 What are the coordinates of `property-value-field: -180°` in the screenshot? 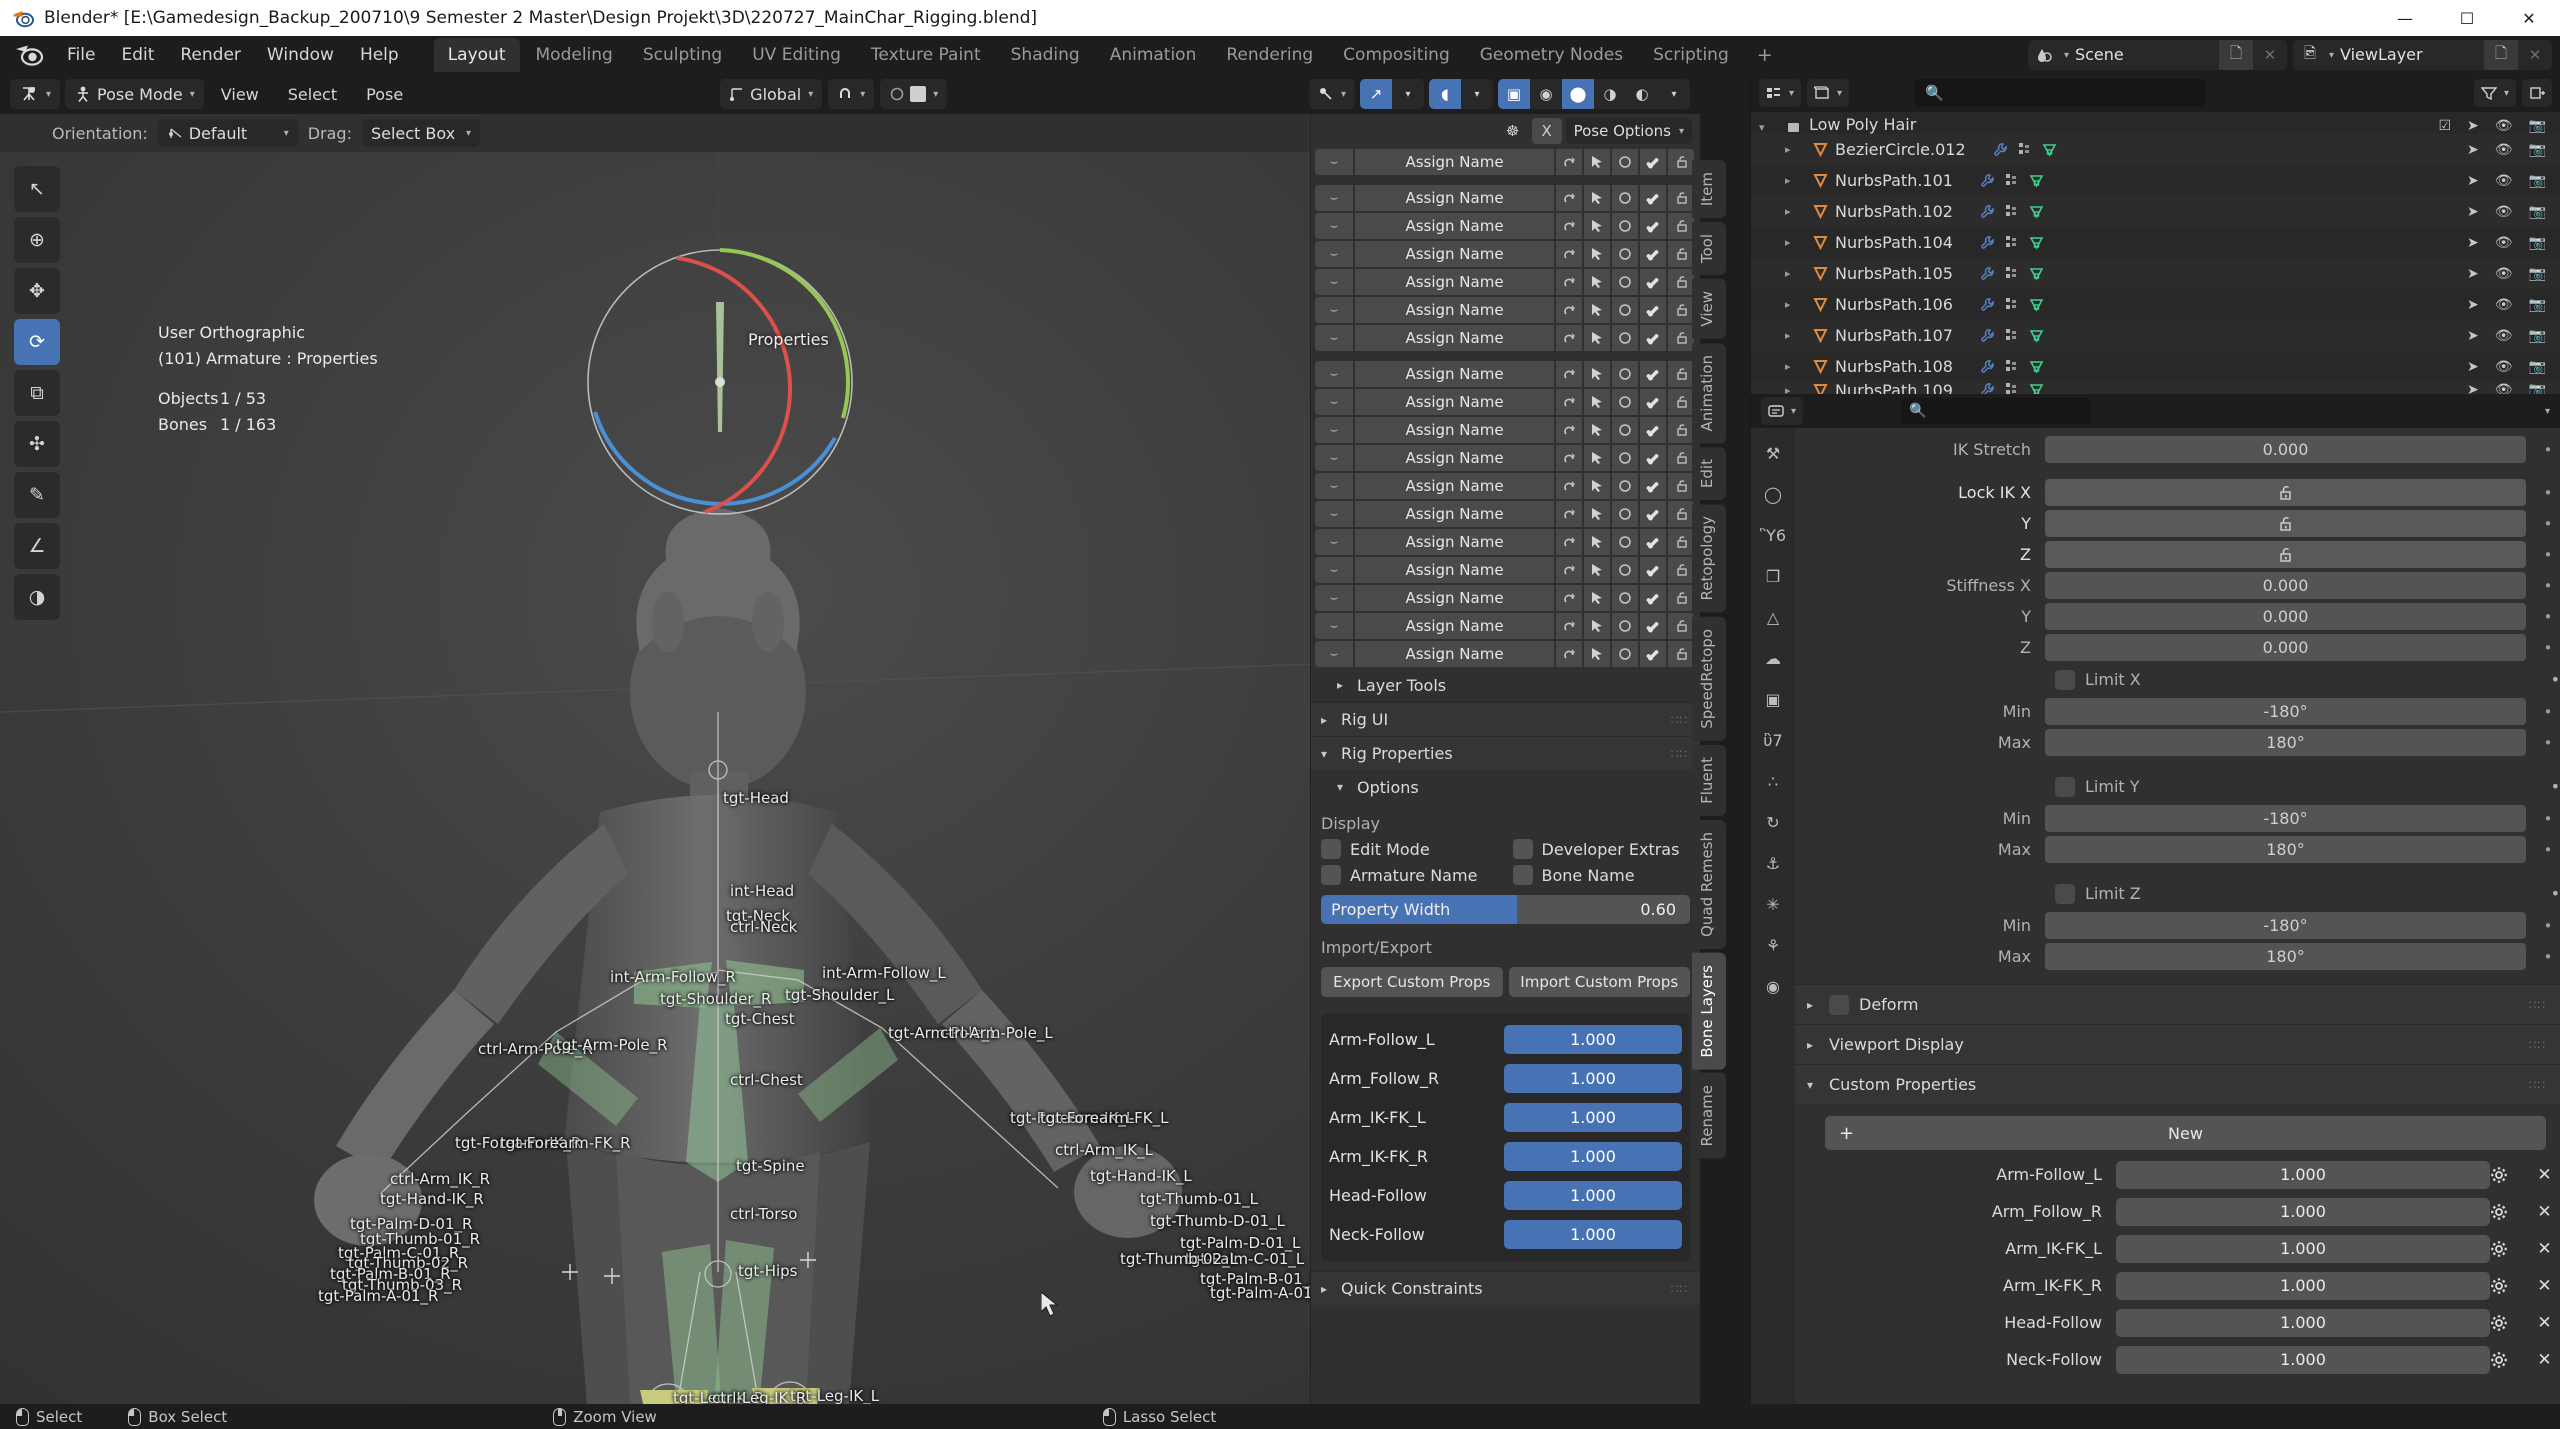 It's located at (2285, 711).